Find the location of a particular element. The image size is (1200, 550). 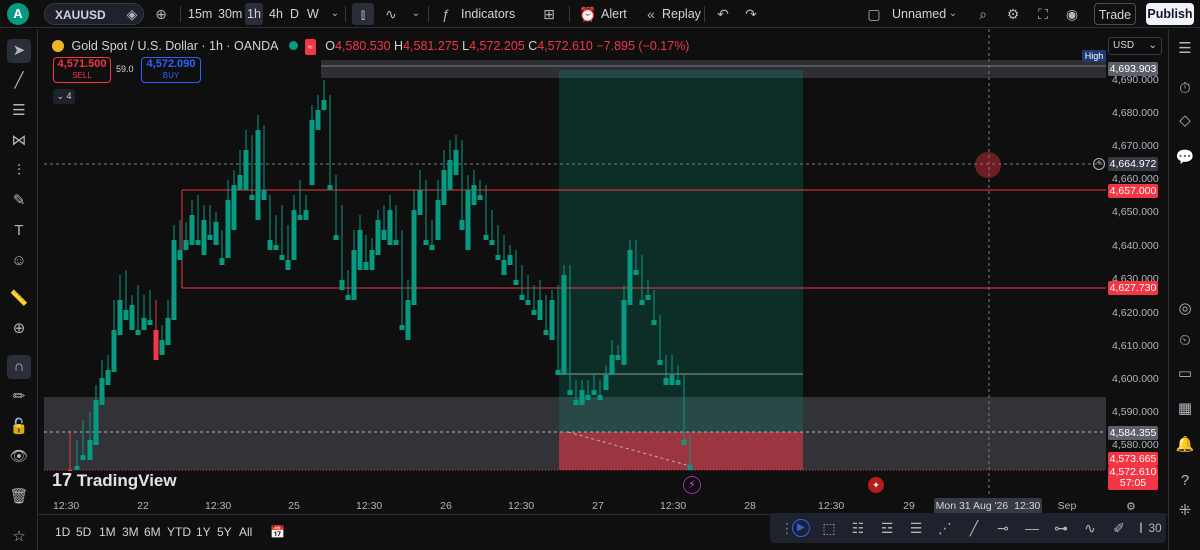

axis-settings-icon: ⚙ is located at coordinates (1131, 506).